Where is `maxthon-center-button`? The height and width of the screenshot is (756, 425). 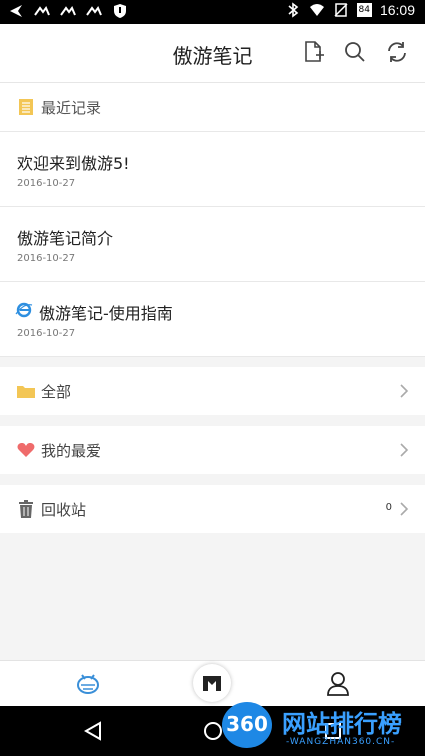 maxthon-center-button is located at coordinates (212, 683).